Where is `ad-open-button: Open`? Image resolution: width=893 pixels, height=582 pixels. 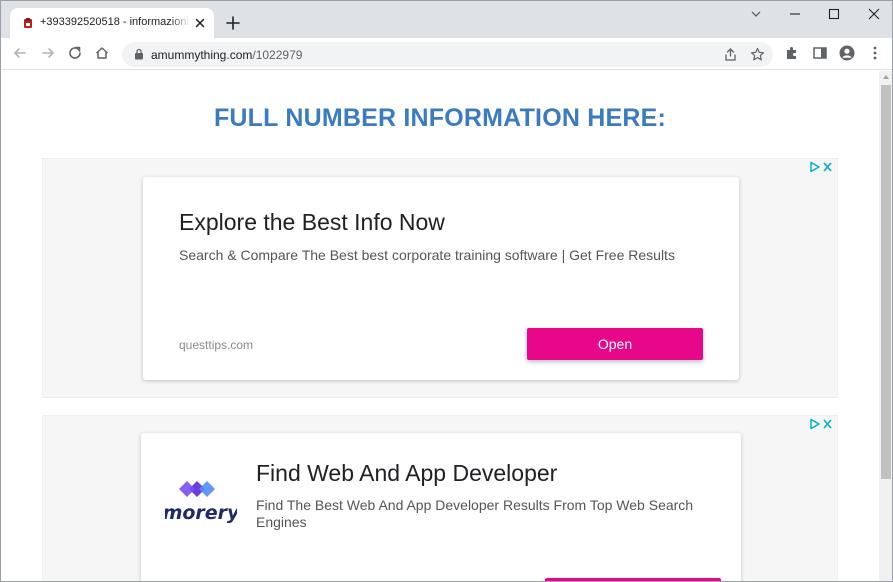 ad-open-button: Open is located at coordinates (615, 344).